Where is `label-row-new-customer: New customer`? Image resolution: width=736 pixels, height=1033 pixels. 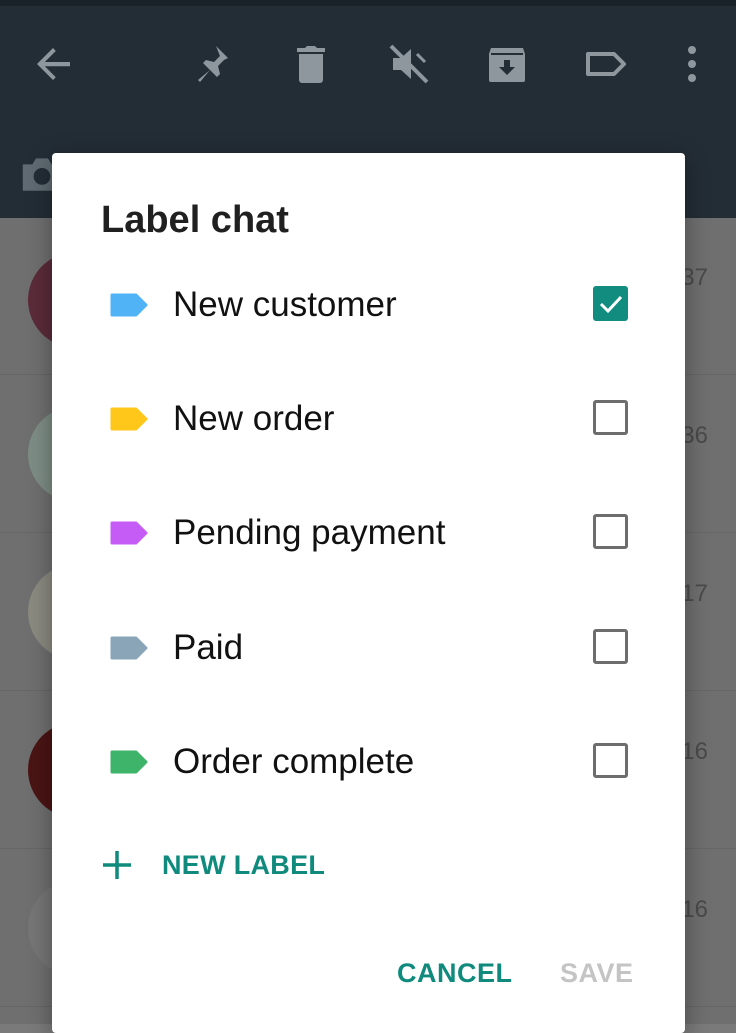 label-row-new-customer: New customer is located at coordinates (368, 305).